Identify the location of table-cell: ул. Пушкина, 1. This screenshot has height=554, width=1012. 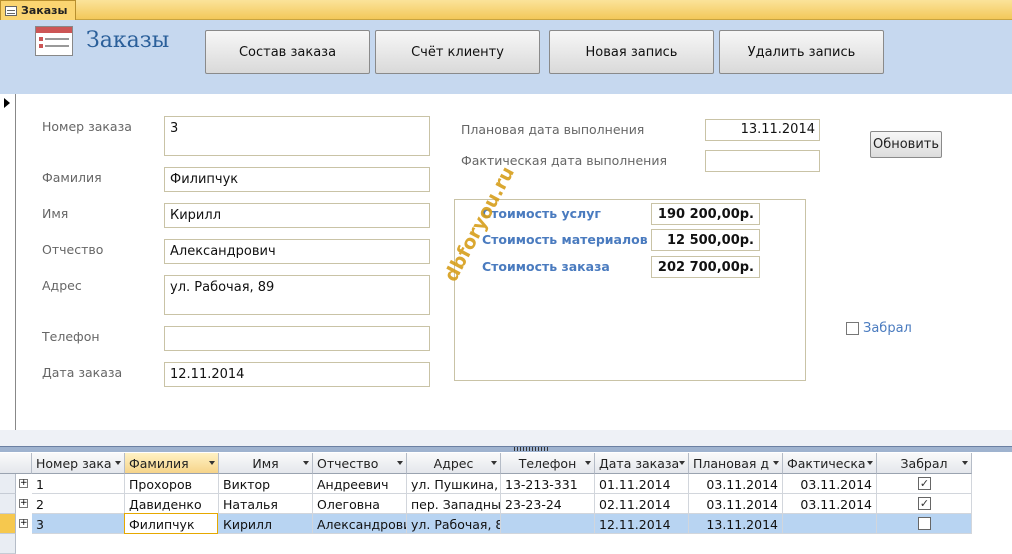
(454, 484).